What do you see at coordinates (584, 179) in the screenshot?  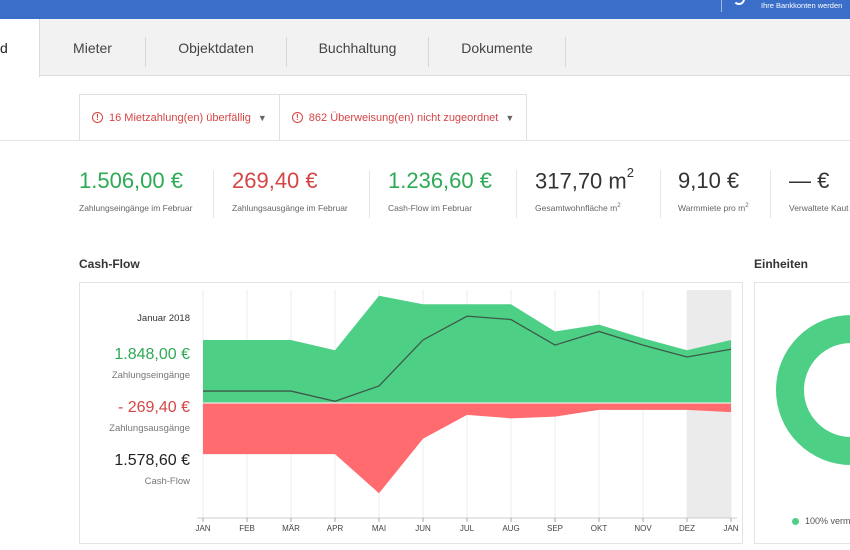 I see `kpi-living-area-value: 317,70 m2` at bounding box center [584, 179].